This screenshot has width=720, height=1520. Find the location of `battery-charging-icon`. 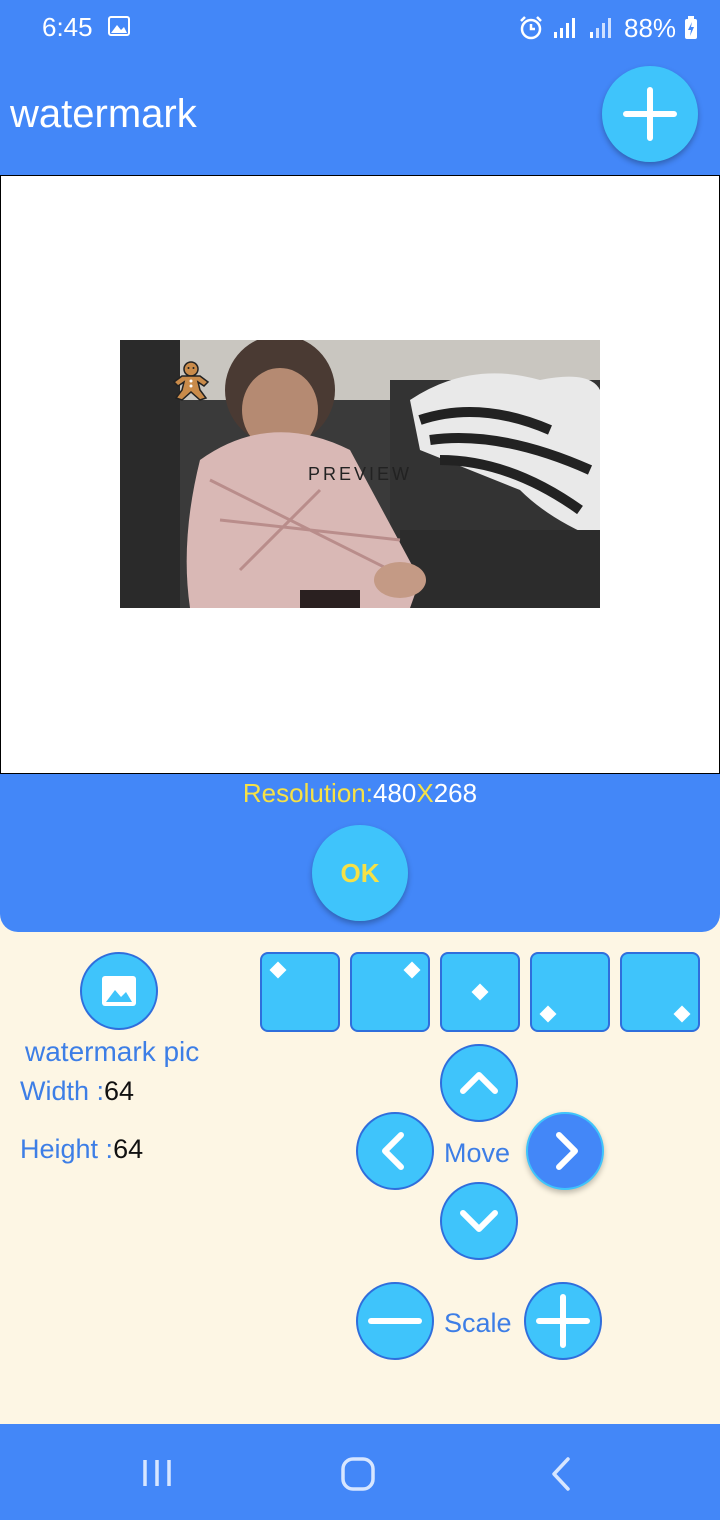

battery-charging-icon is located at coordinates (691, 27).